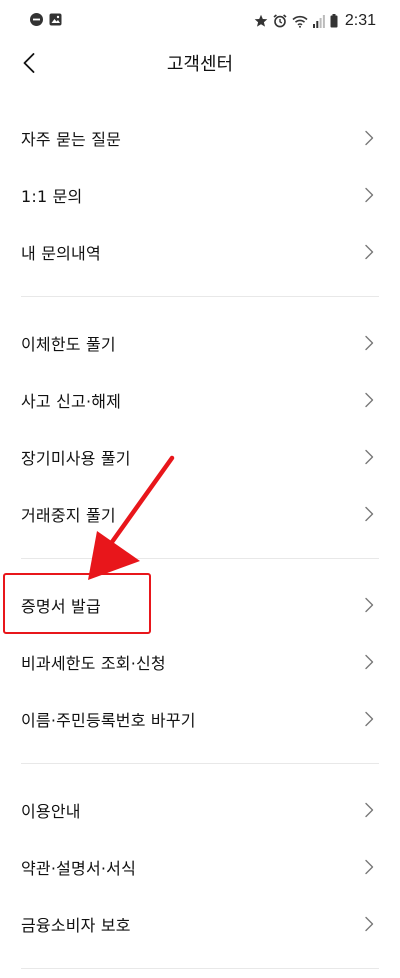  What do you see at coordinates (200, 718) in the screenshot?
I see `menu-item-change-name-id: 이름·주민등록번호 바꾸기` at bounding box center [200, 718].